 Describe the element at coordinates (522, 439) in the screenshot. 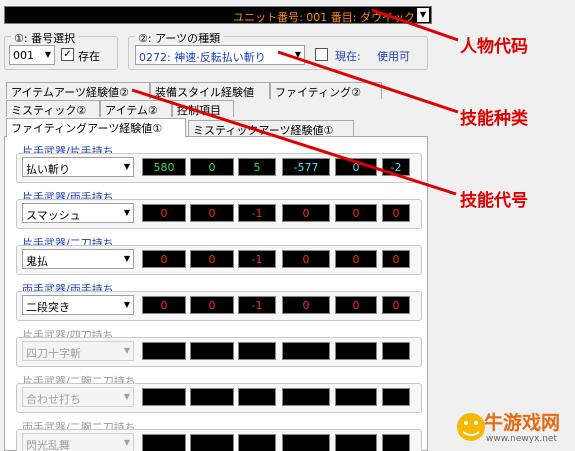

I see `watermark-url: www.newyx.net` at that location.